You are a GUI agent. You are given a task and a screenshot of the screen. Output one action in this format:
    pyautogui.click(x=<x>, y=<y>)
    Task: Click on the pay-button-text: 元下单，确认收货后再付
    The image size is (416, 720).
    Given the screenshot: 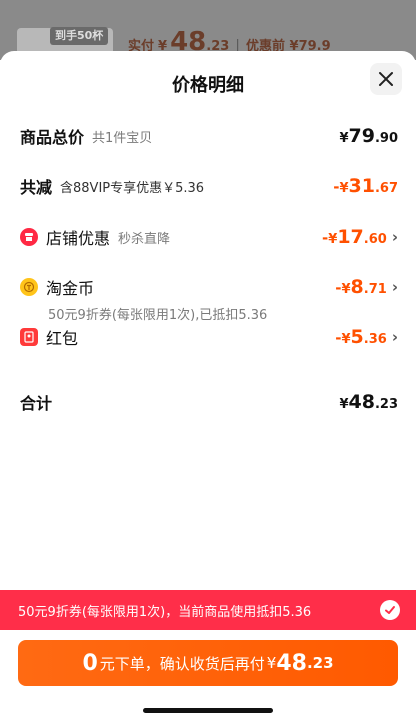 What is the action you would take?
    pyautogui.click(x=182, y=663)
    